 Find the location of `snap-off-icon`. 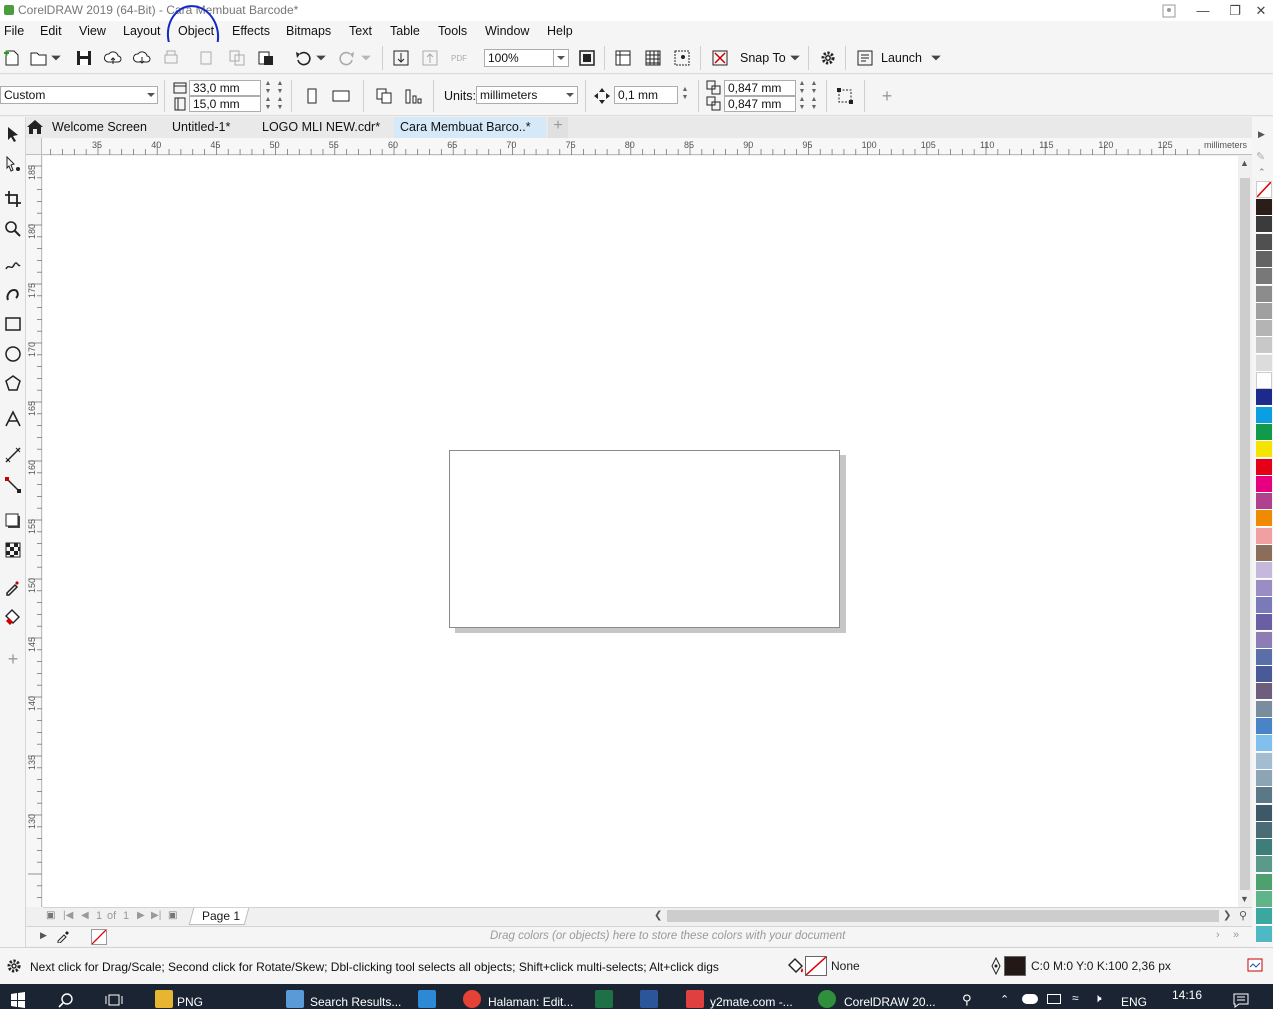

snap-off-icon is located at coordinates (720, 58).